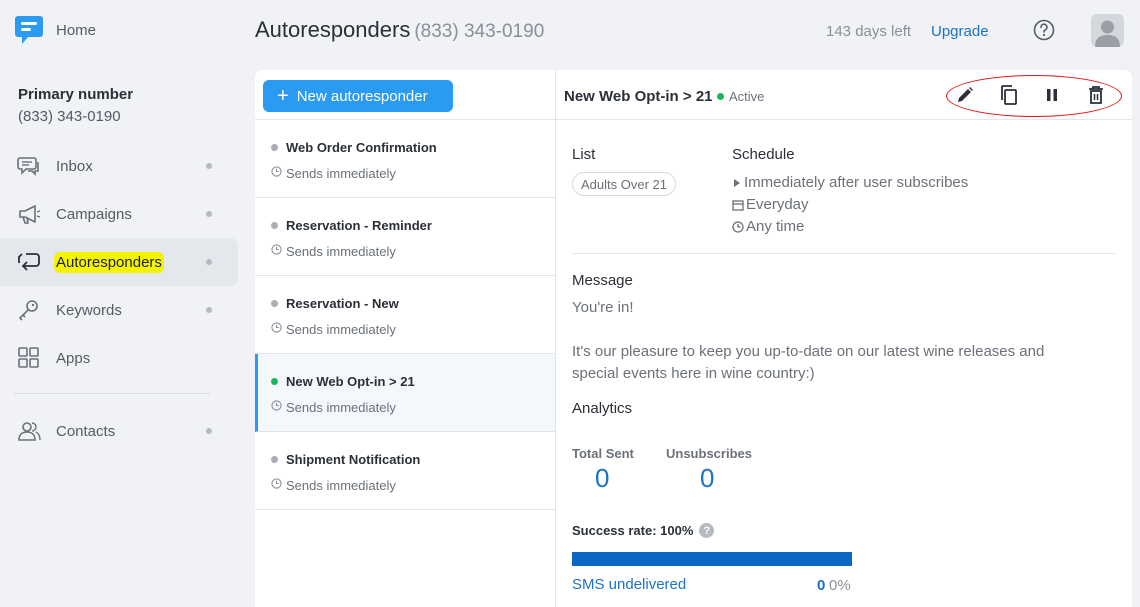 The image size is (1140, 607). Describe the element at coordinates (333, 29) in the screenshot. I see `page-title-text: Autoresponders` at that location.